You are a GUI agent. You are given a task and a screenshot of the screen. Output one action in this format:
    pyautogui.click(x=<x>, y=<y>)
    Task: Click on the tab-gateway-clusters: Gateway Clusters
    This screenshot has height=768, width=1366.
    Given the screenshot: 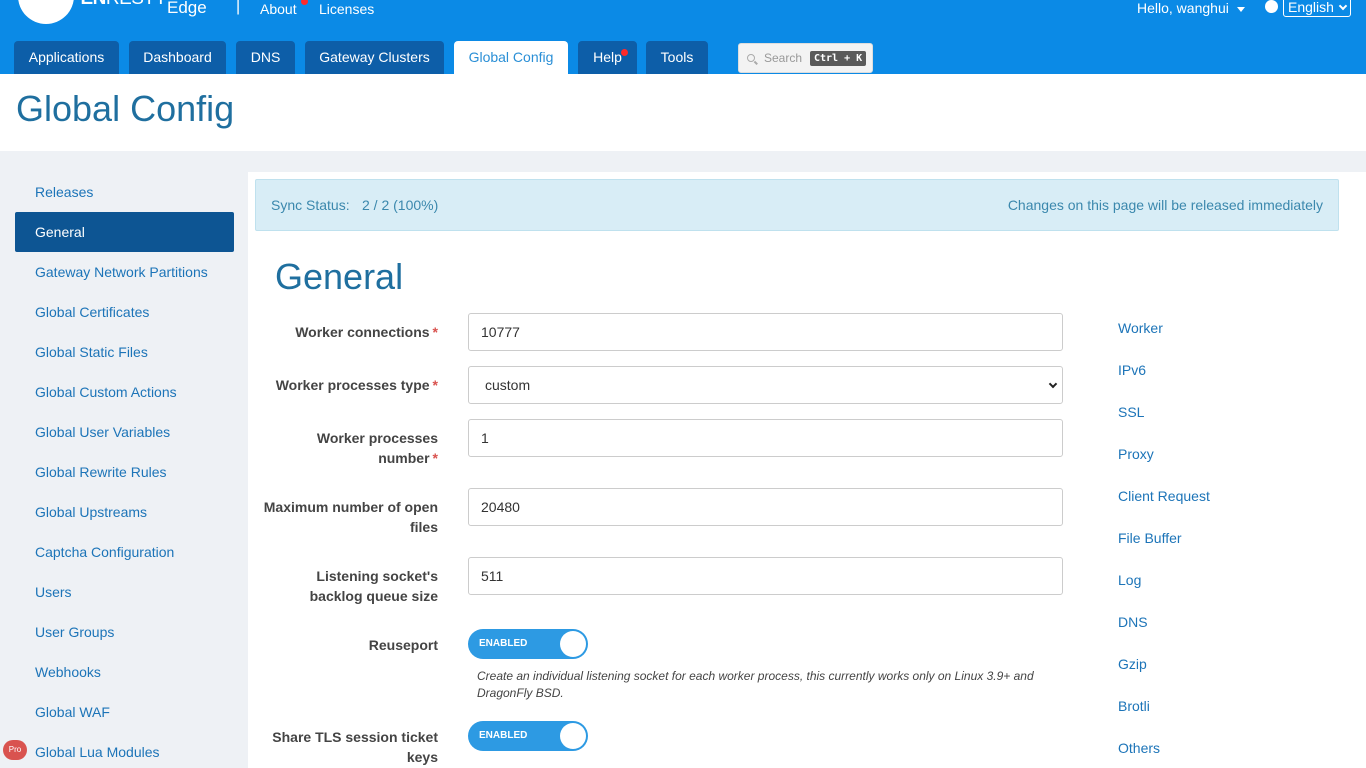 What is the action you would take?
    pyautogui.click(x=374, y=57)
    